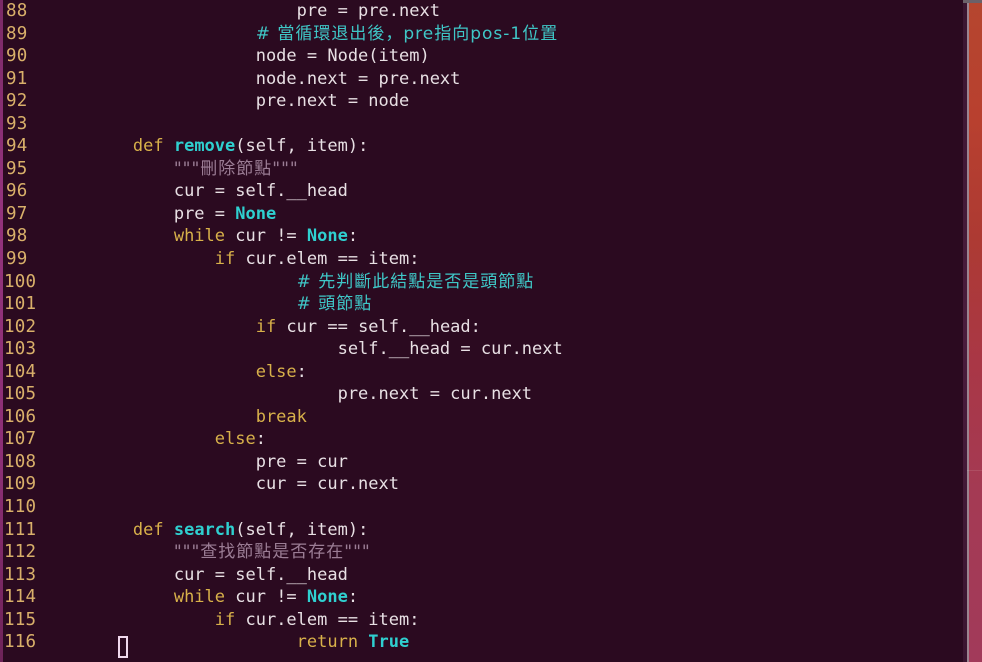  I want to click on code-line: 112 """查找節點是否存在""", so click(483, 552).